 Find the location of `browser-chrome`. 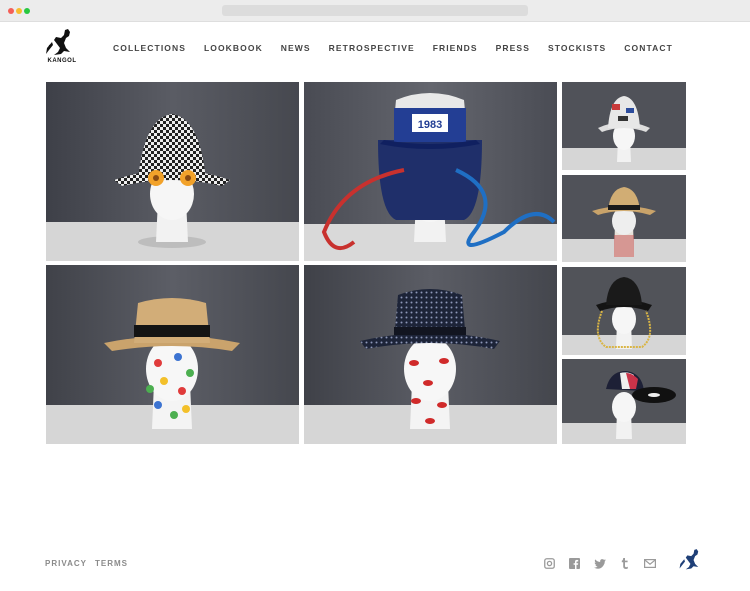

browser-chrome is located at coordinates (375, 11).